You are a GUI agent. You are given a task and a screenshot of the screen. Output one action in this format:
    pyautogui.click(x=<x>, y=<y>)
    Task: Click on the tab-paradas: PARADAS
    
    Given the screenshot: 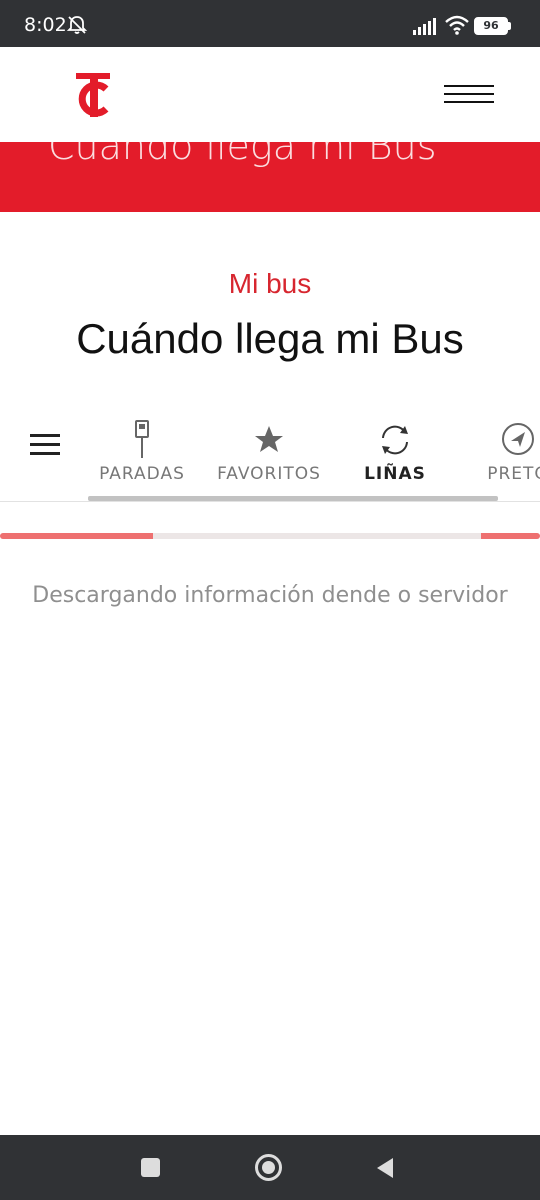 What is the action you would take?
    pyautogui.click(x=142, y=450)
    